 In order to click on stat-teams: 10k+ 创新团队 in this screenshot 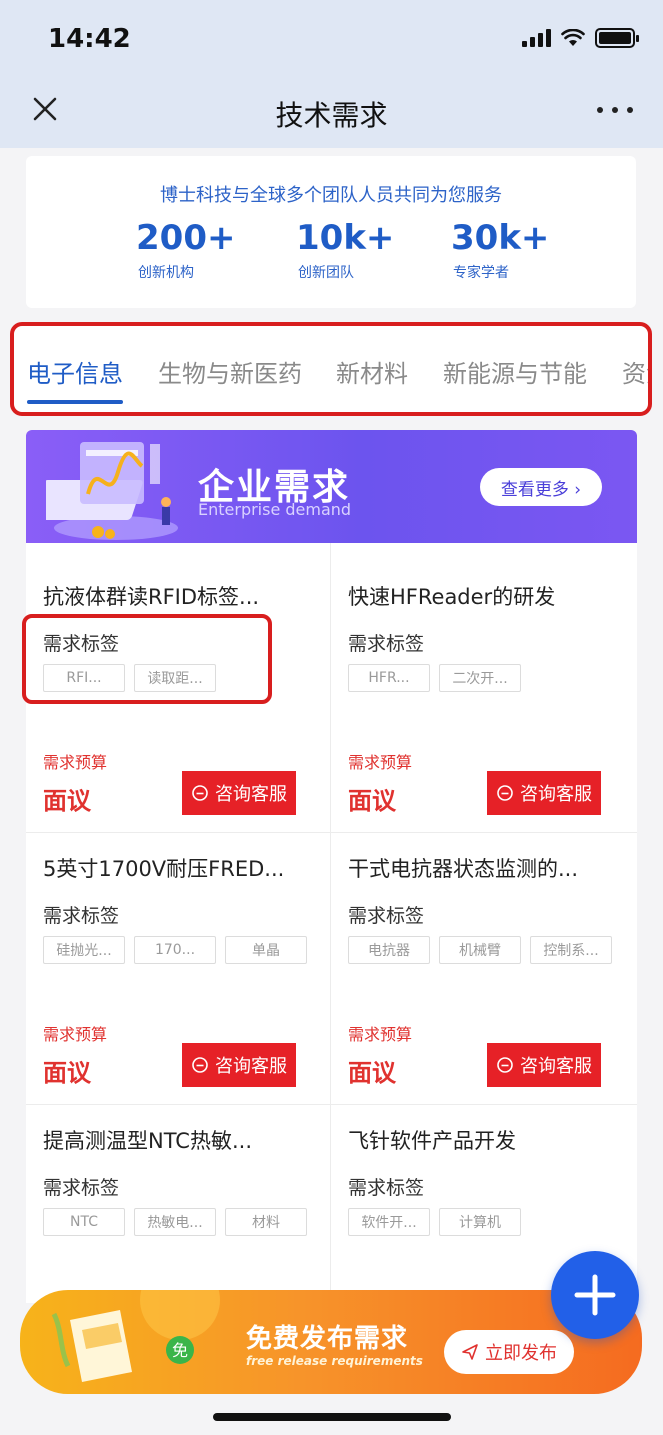, I will do `click(376, 250)`.